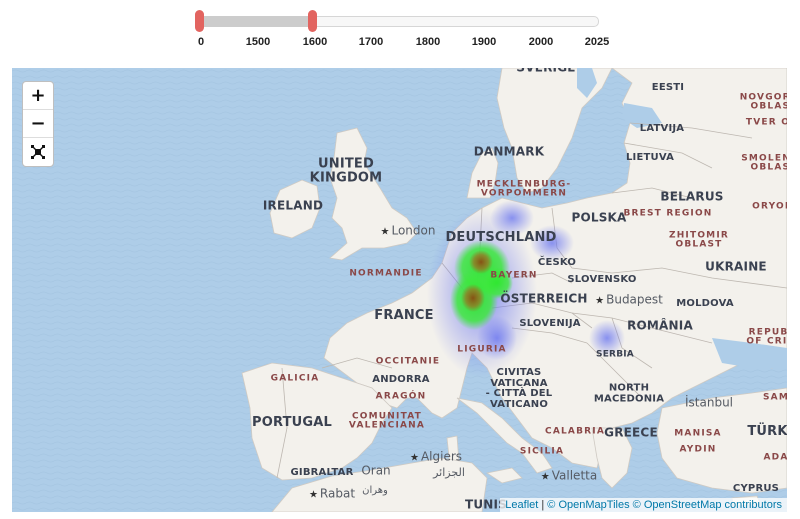  What do you see at coordinates (597, 42) in the screenshot?
I see `slider-tick: 2025` at bounding box center [597, 42].